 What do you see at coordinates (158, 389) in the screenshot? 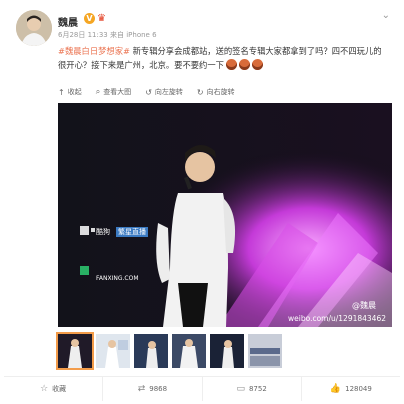
I see `repost-count: 9868` at bounding box center [158, 389].